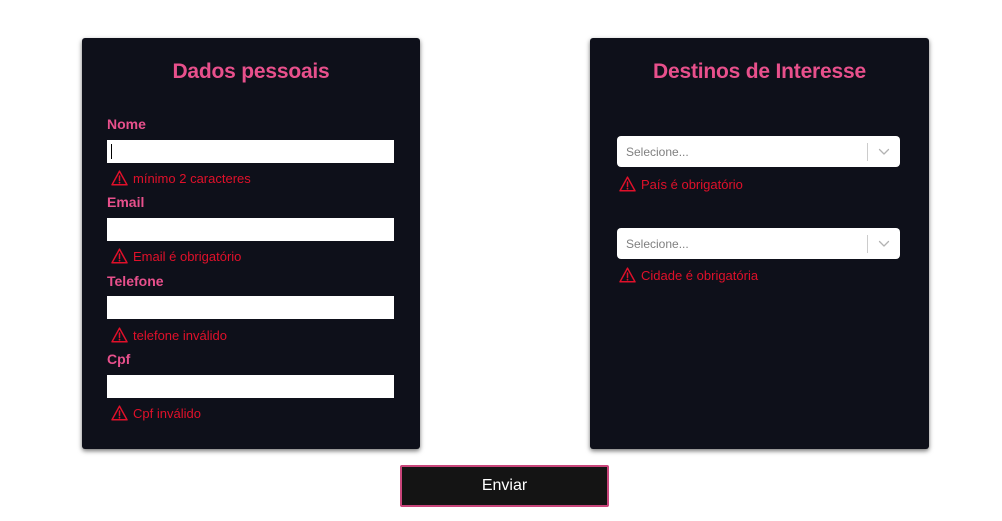 This screenshot has width=1002, height=521. I want to click on text-caret, so click(111, 151).